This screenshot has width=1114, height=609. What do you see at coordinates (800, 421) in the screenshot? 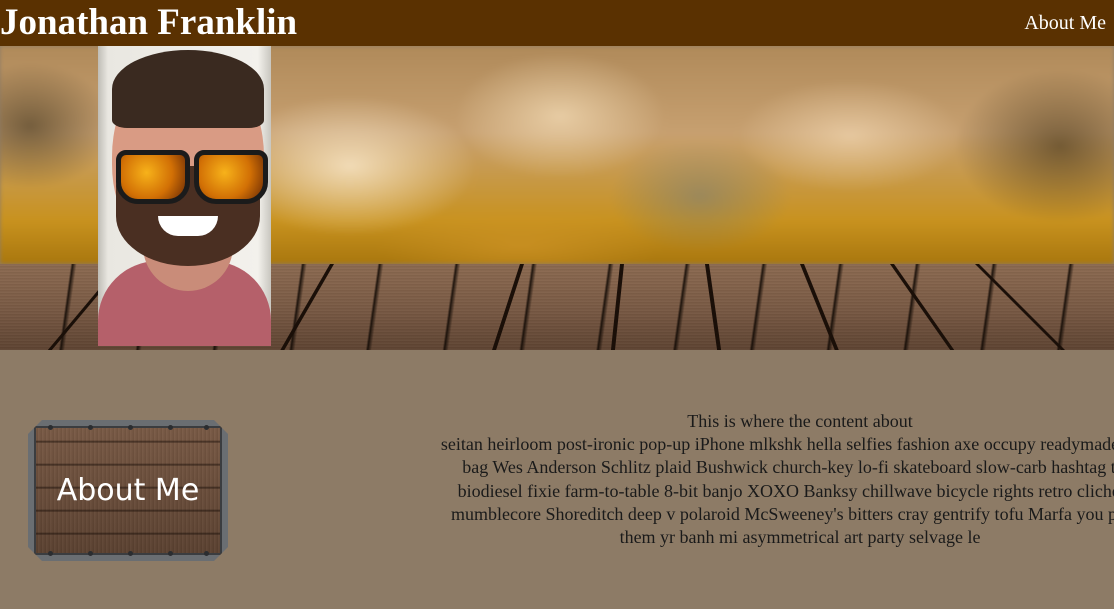
I see `about-text-line: This is where the content about` at bounding box center [800, 421].